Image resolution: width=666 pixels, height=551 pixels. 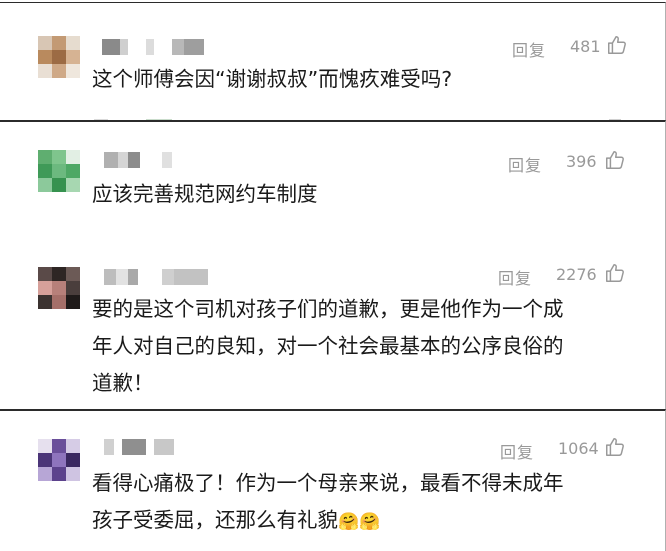 What do you see at coordinates (328, 309) in the screenshot?
I see `comment-line: 要的是这个司机对孩子们的道歉，更是他作为一个成` at bounding box center [328, 309].